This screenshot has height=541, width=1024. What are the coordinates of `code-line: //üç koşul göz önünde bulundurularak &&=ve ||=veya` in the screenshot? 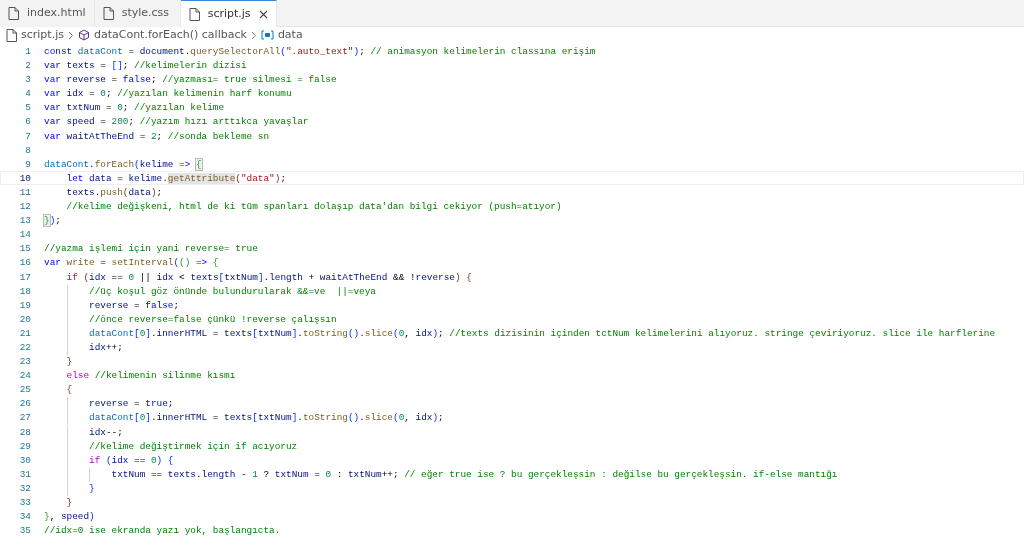 It's located at (232, 290).